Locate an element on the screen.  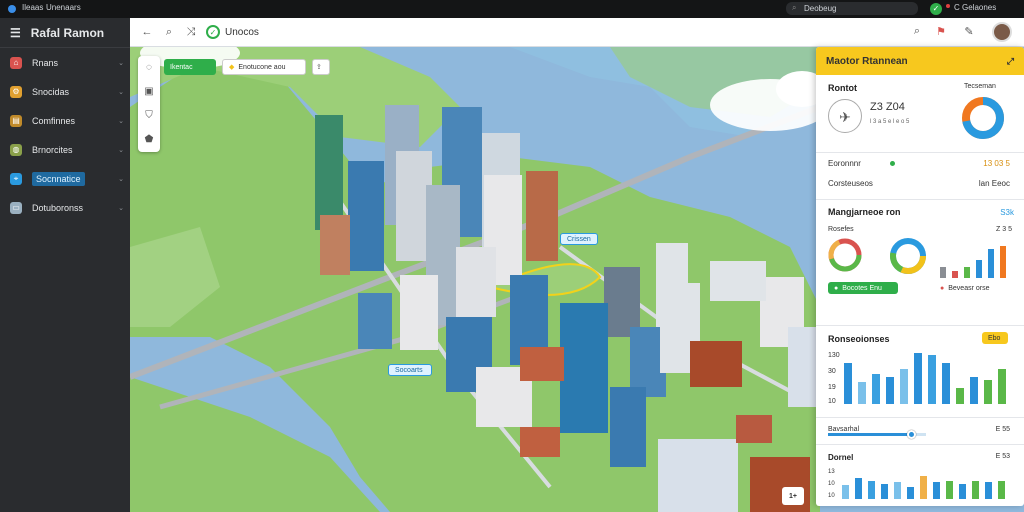
filter-chip-tag: ◆ Enotucone aou is located at coordinates (264, 67).